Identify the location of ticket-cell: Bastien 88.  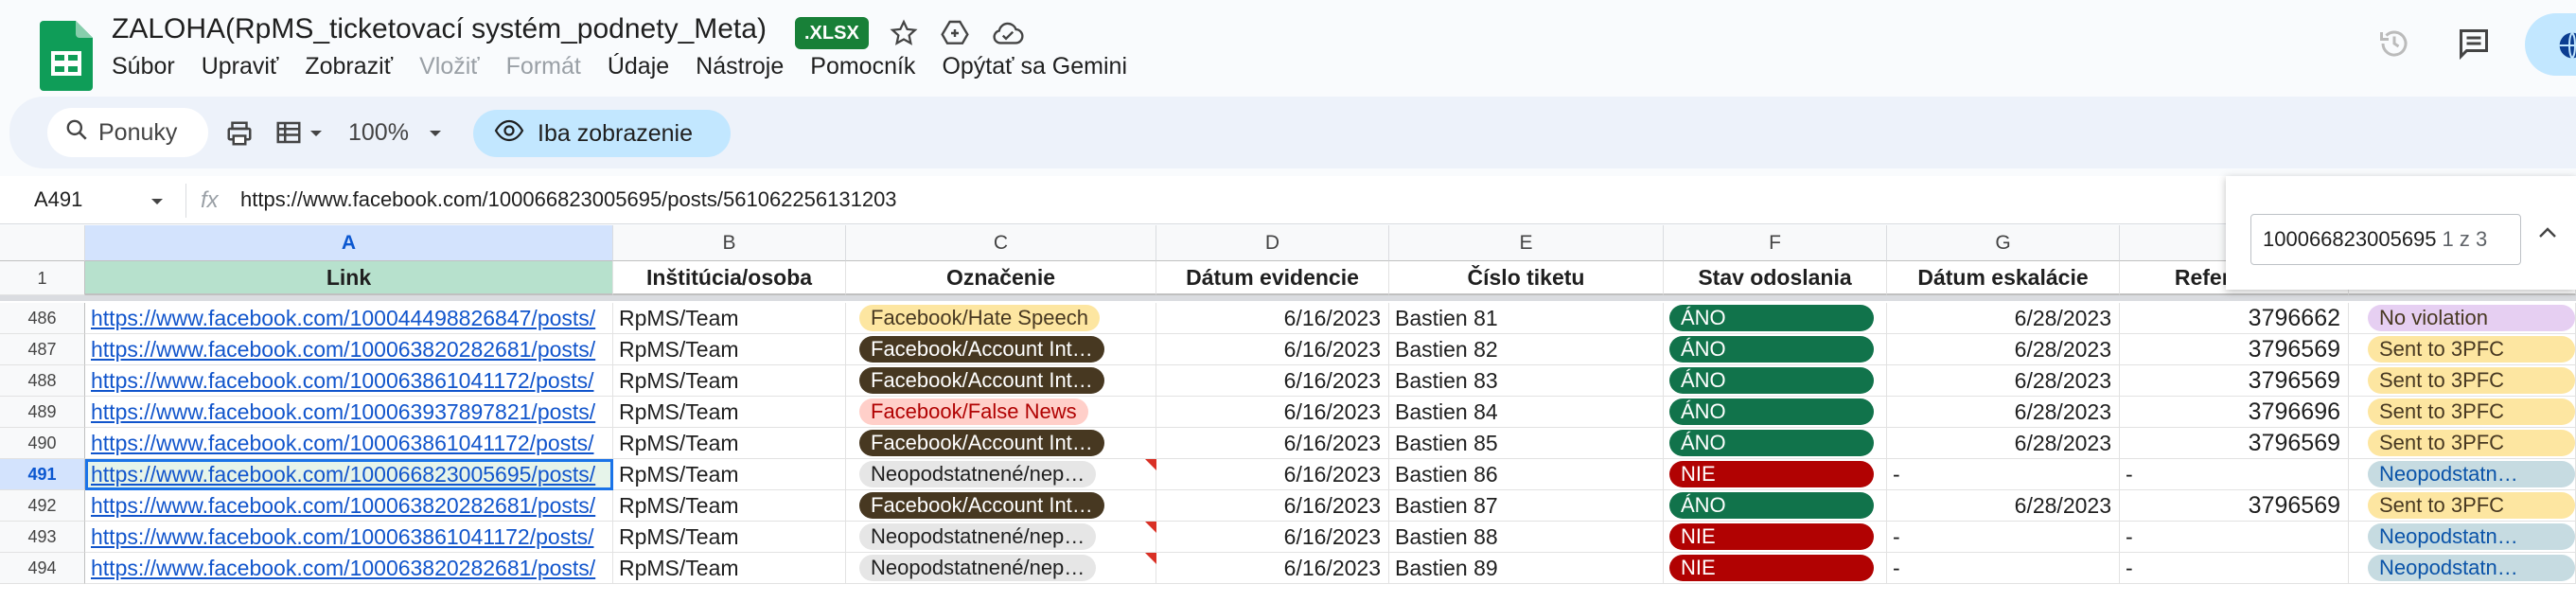
(1526, 537).